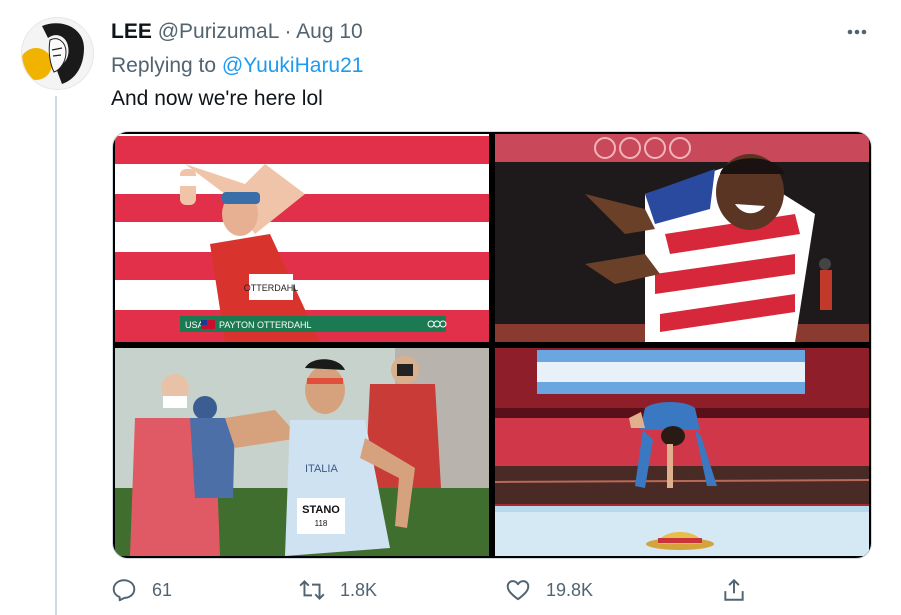  I want to click on tweet-date: Aug 10, so click(329, 31).